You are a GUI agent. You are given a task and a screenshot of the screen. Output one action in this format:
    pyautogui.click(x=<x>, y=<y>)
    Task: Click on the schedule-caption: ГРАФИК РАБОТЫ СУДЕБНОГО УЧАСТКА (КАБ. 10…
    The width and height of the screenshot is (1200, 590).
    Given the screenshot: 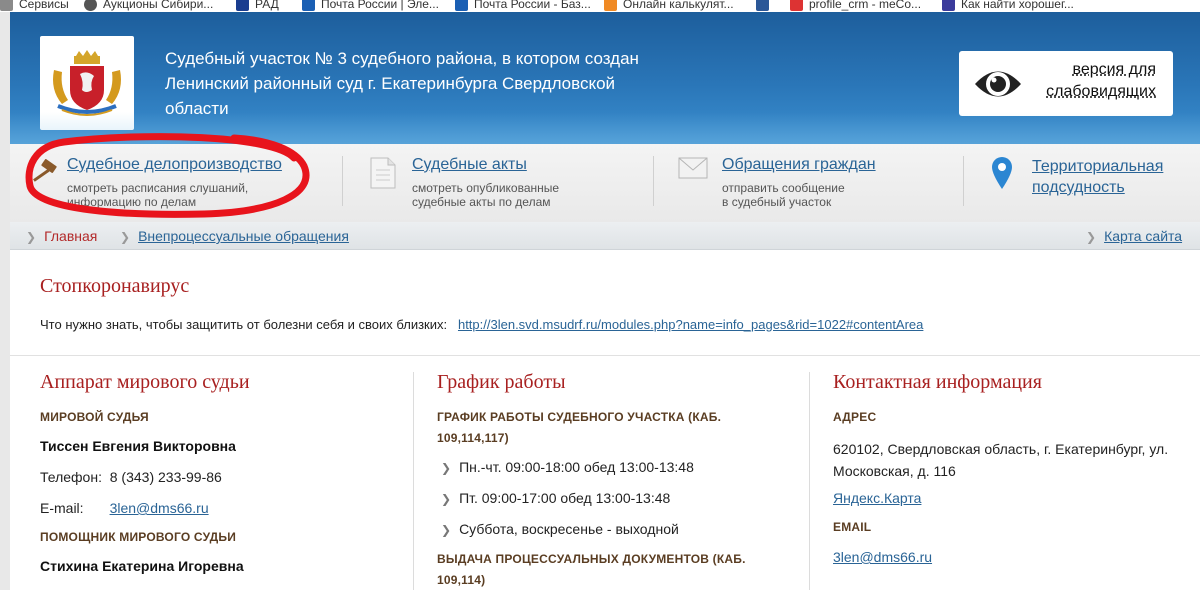 What is the action you would take?
    pyautogui.click(x=579, y=427)
    